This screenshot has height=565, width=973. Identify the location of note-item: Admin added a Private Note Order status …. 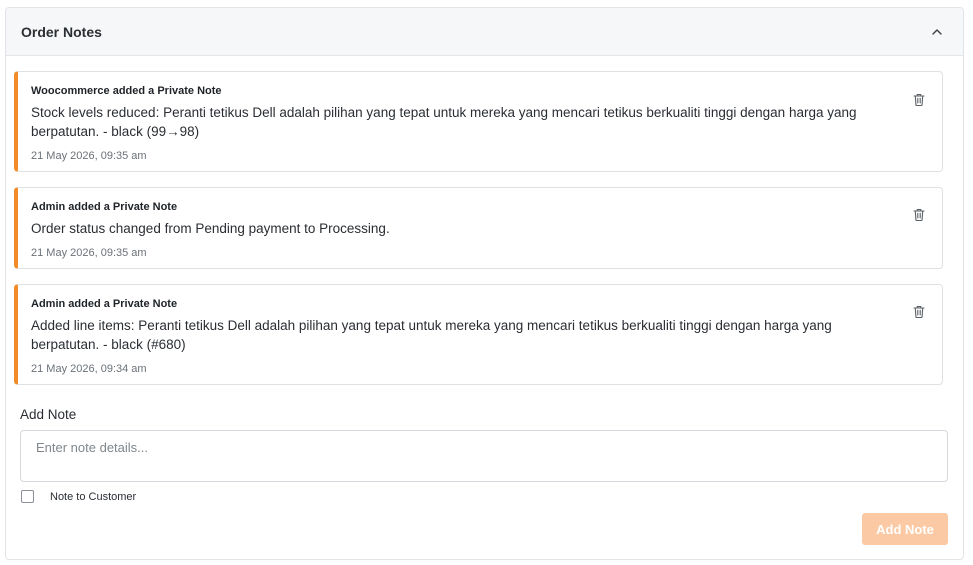
(478, 228).